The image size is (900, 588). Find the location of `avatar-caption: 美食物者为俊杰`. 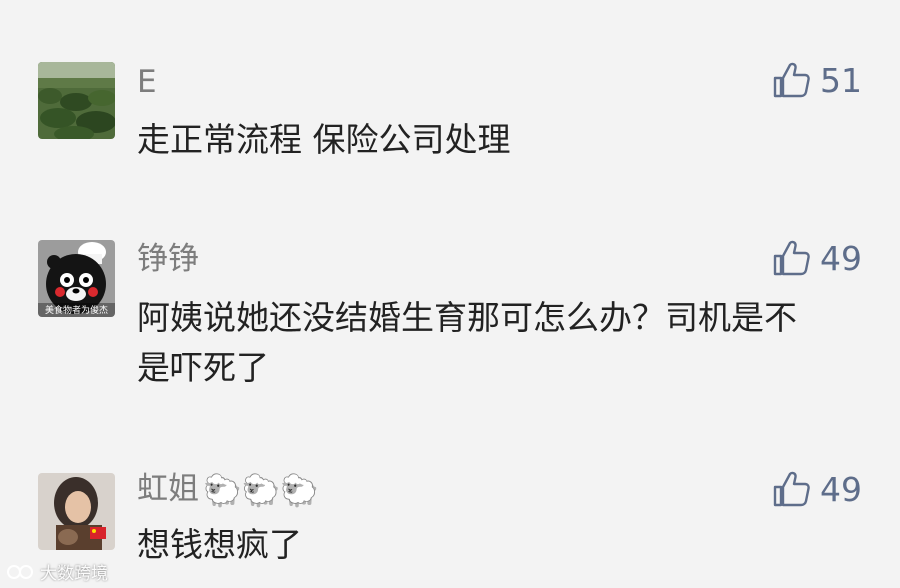

avatar-caption: 美食物者为俊杰 is located at coordinates (76, 310).